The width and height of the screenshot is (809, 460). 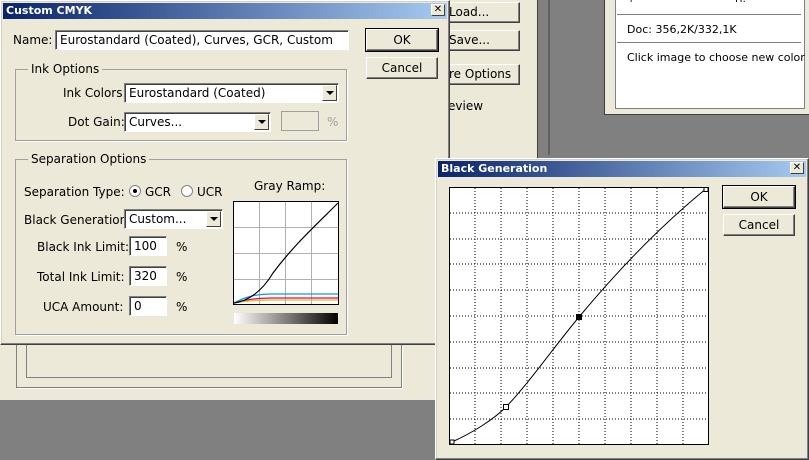 I want to click on ucr-label: UCR, so click(x=210, y=192).